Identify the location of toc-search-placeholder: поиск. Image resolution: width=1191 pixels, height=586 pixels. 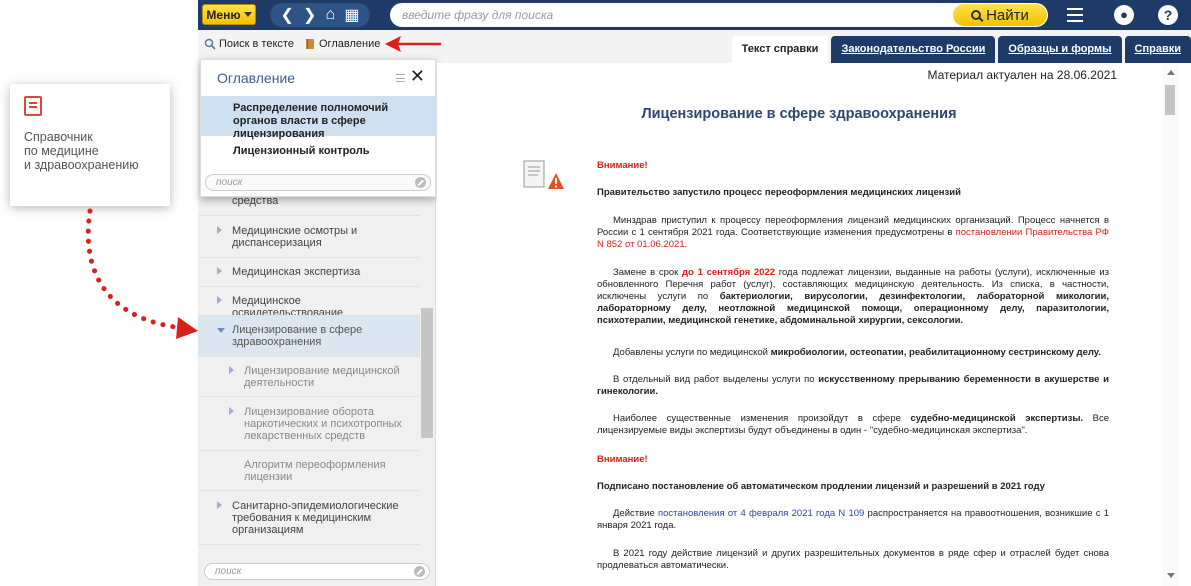
(228, 571).